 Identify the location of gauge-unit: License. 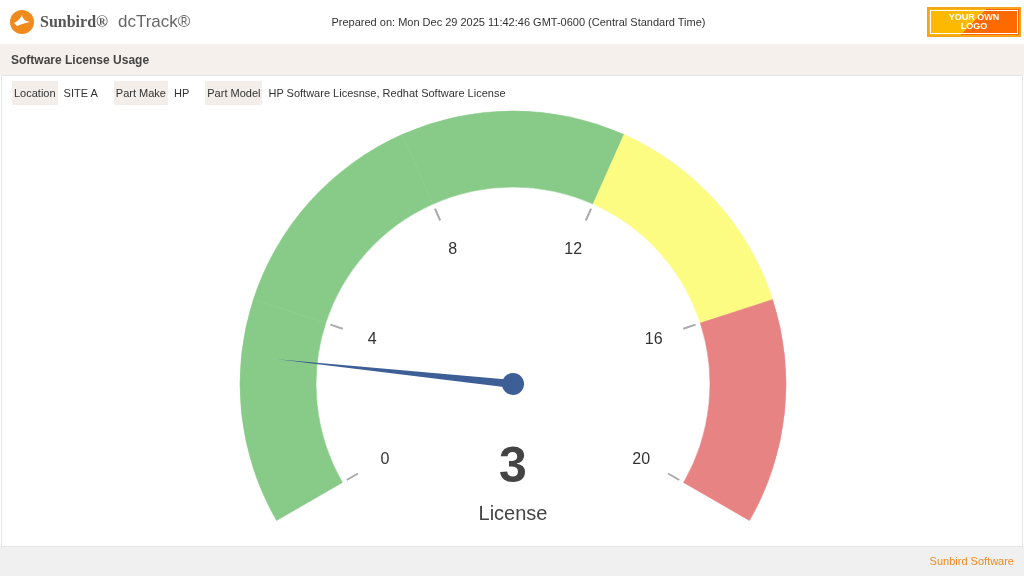
(513, 513).